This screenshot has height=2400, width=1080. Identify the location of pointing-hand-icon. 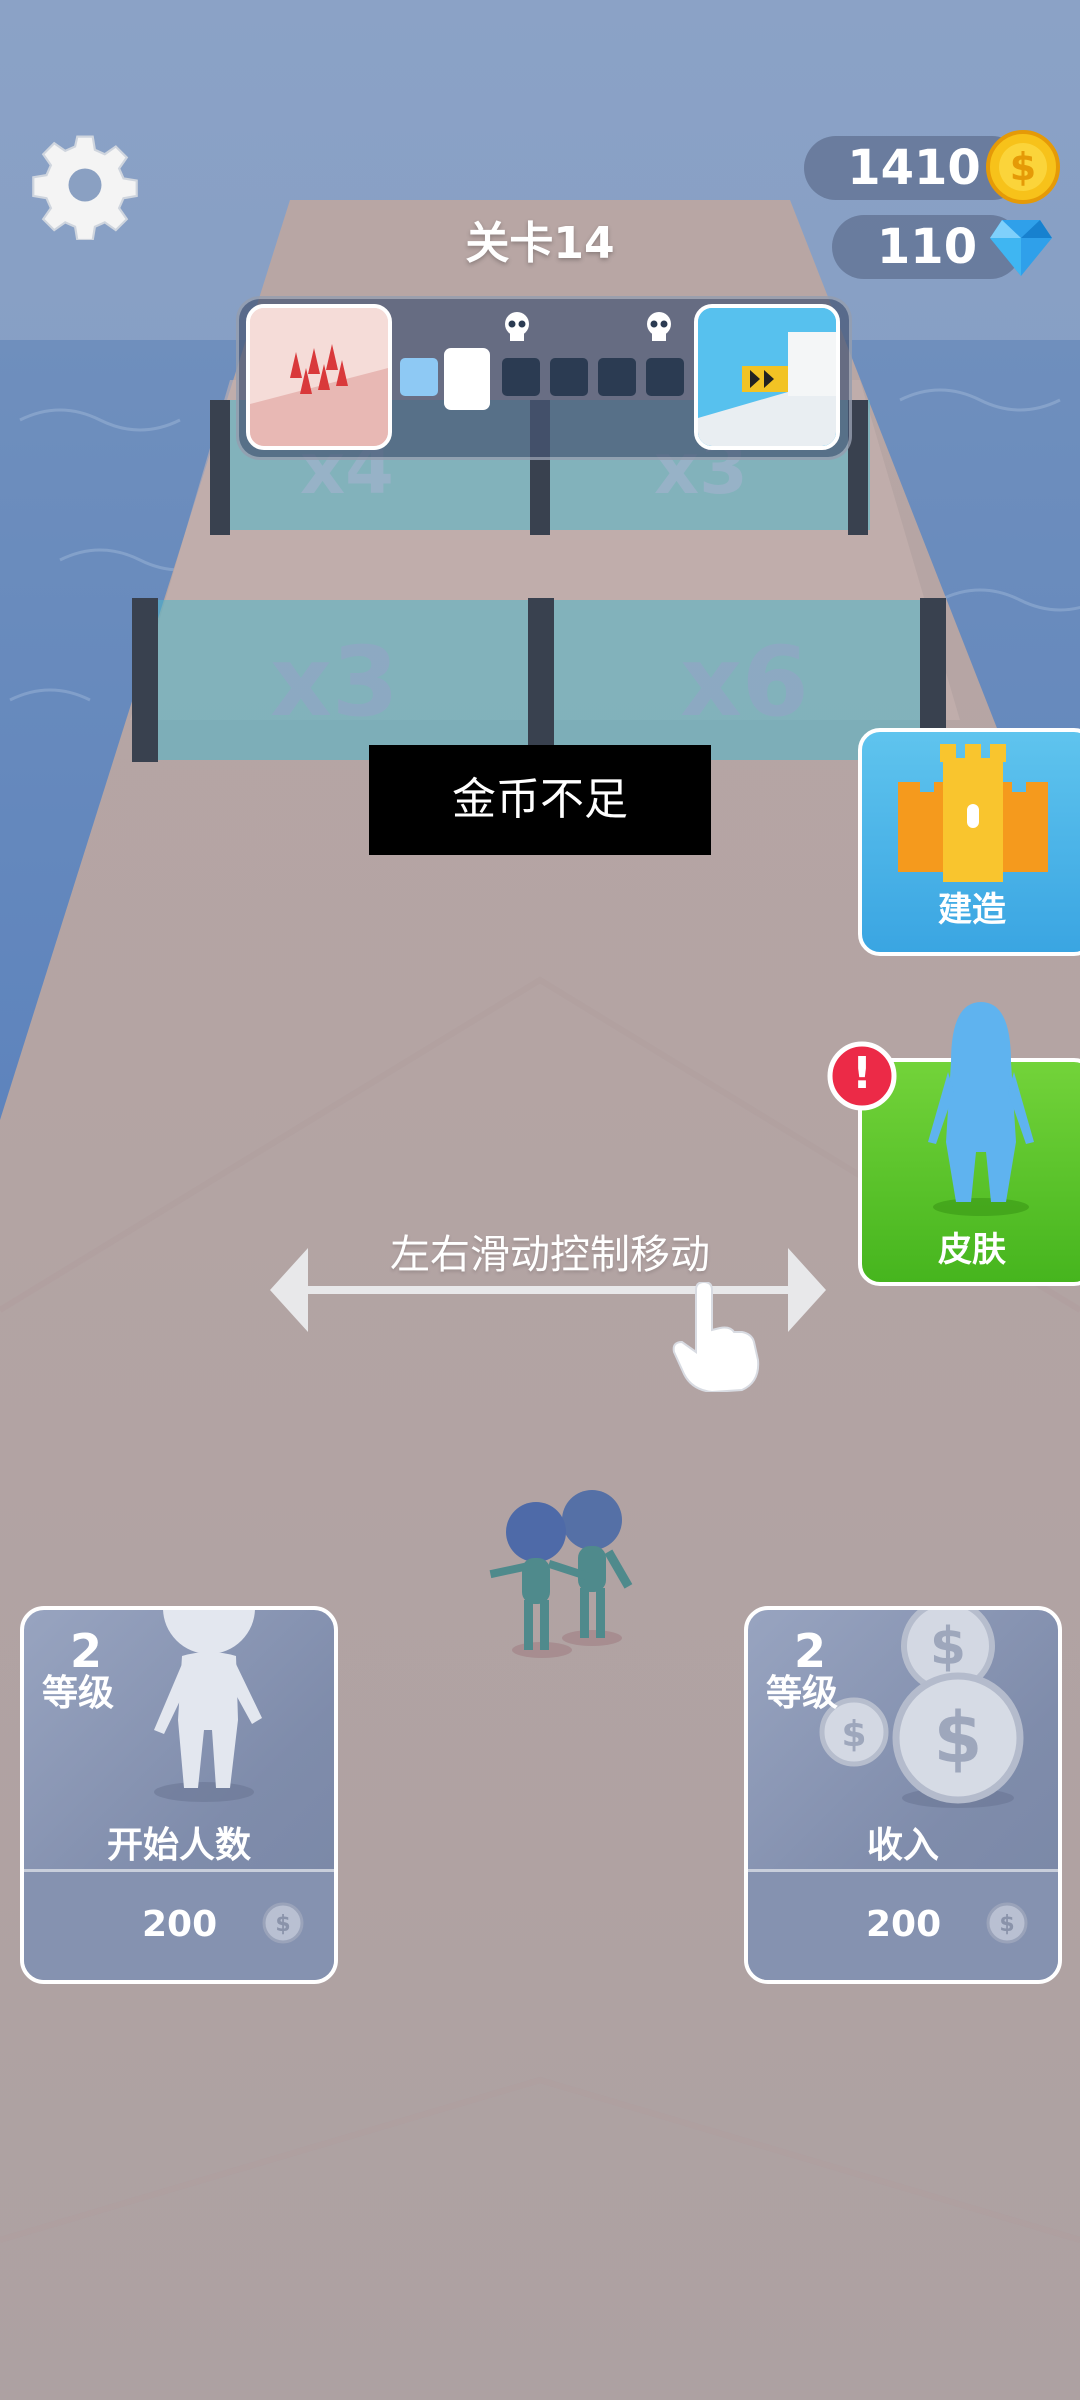
(716, 1337).